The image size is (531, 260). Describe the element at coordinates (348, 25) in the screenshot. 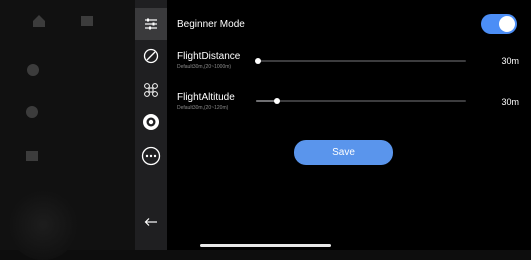

I see `beginner-mode-row: Beginner Mode` at that location.